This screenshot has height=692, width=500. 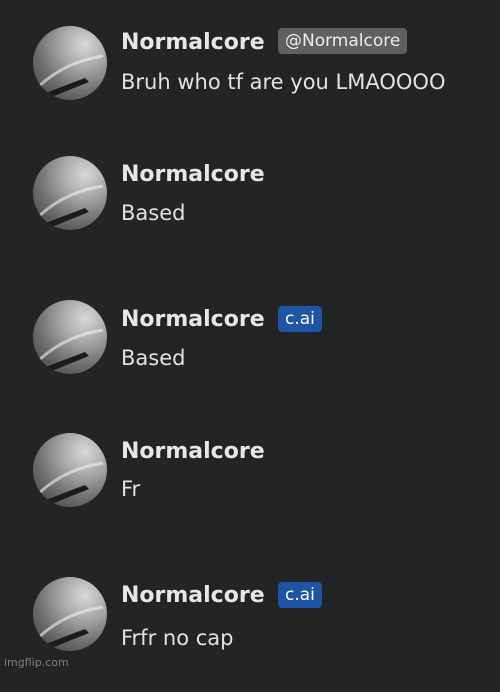 I want to click on handle-badge: @Normalcore, so click(x=343, y=41).